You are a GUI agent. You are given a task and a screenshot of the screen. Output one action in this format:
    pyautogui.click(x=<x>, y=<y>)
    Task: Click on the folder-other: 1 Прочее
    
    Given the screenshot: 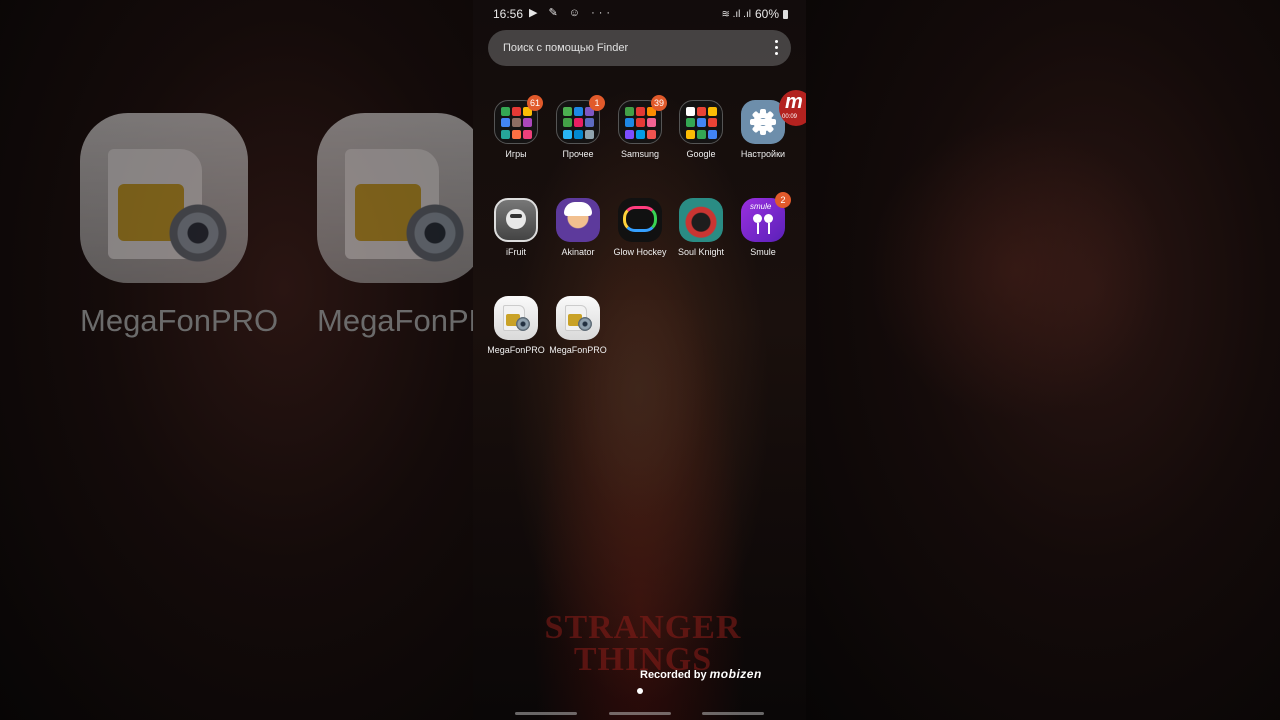 What is the action you would take?
    pyautogui.click(x=578, y=127)
    